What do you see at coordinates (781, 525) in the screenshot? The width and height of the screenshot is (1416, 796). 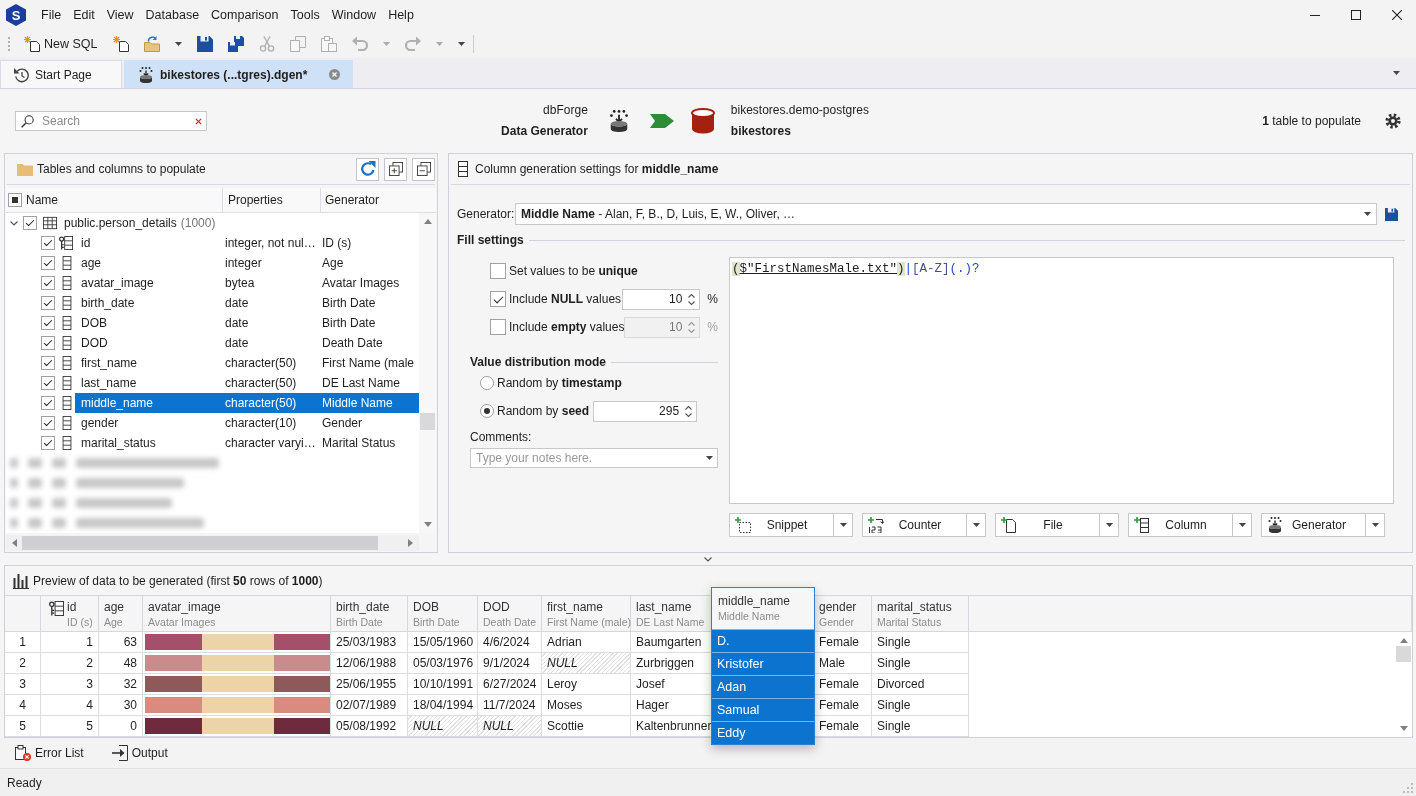 I see `insert-button: Snippet` at bounding box center [781, 525].